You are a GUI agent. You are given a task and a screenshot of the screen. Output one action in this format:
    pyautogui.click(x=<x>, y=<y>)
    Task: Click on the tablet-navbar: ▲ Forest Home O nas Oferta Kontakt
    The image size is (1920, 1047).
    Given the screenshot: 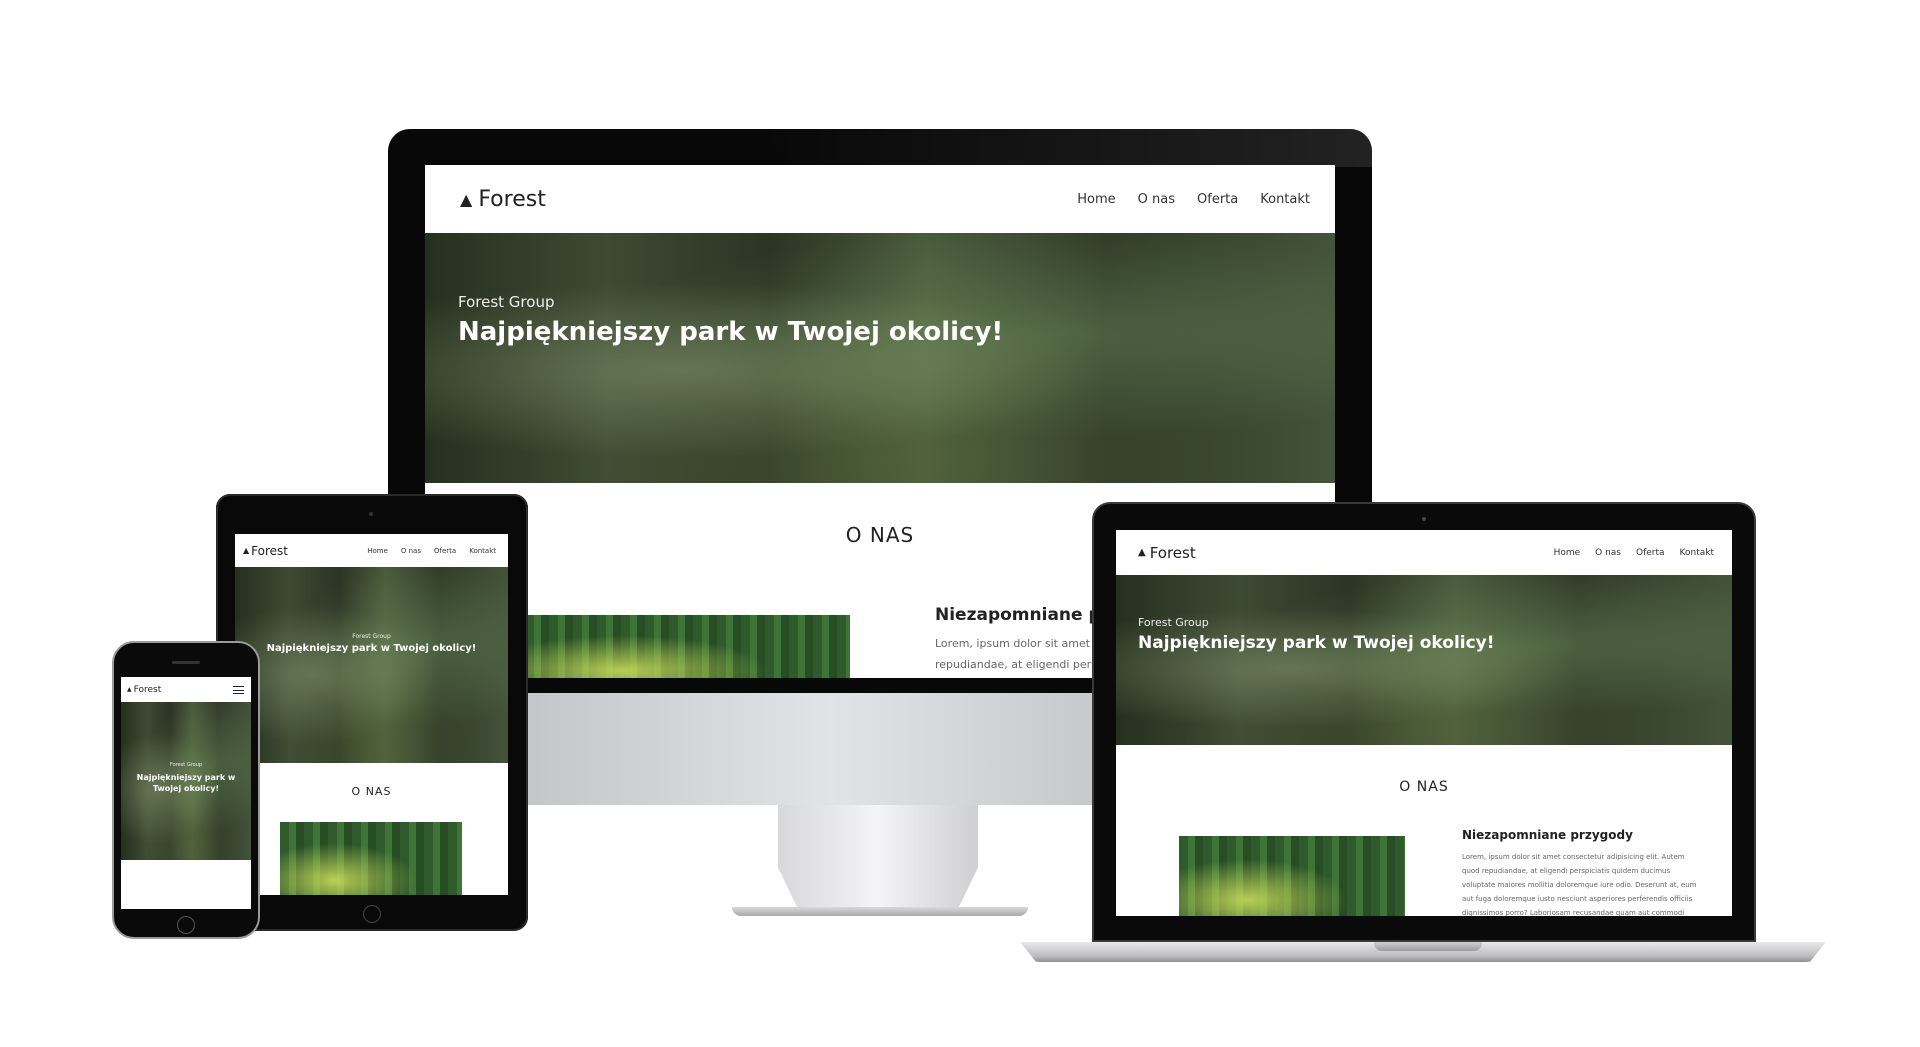 What is the action you would take?
    pyautogui.click(x=371, y=550)
    